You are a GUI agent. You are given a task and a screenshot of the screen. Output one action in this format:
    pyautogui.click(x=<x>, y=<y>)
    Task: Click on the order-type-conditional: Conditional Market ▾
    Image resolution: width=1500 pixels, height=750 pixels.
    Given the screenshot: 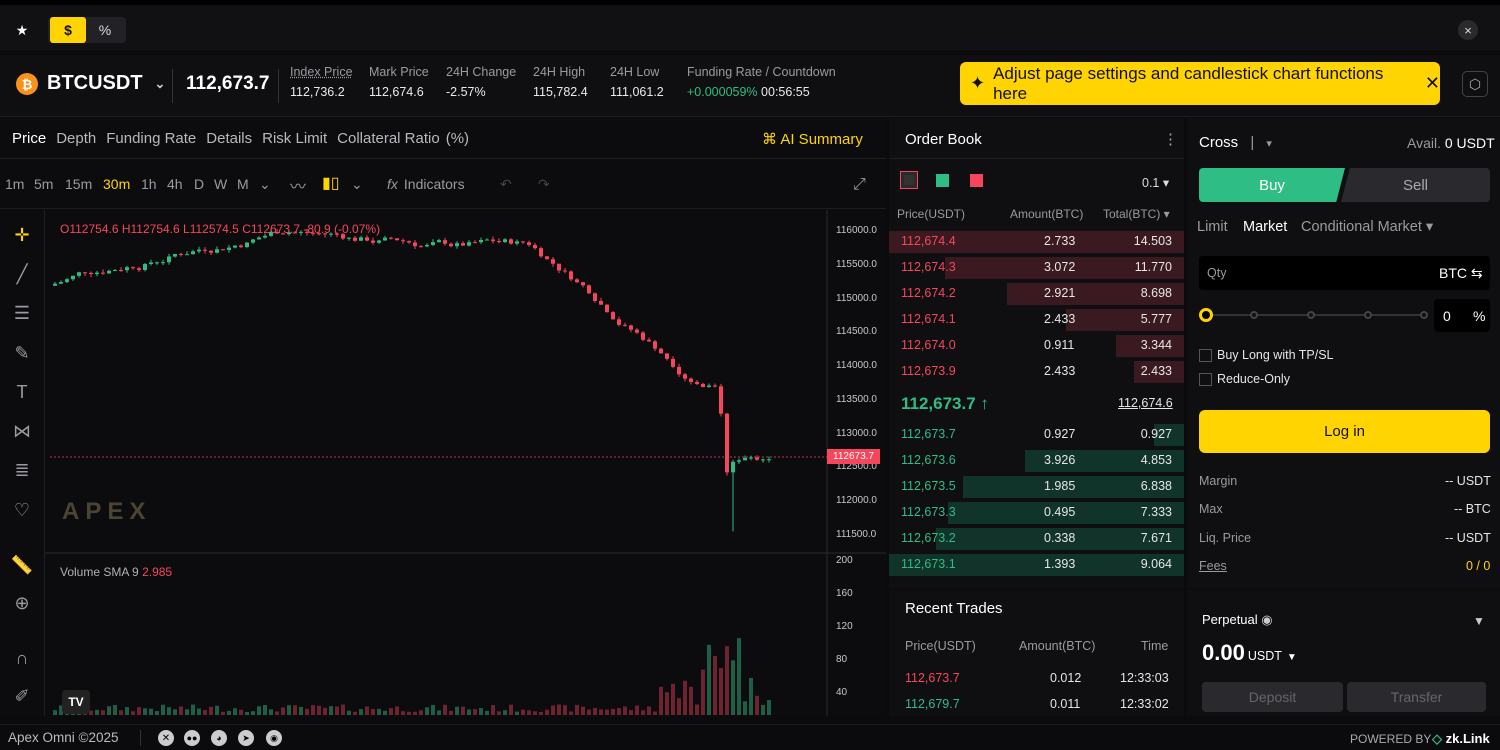 What is the action you would take?
    pyautogui.click(x=1367, y=227)
    